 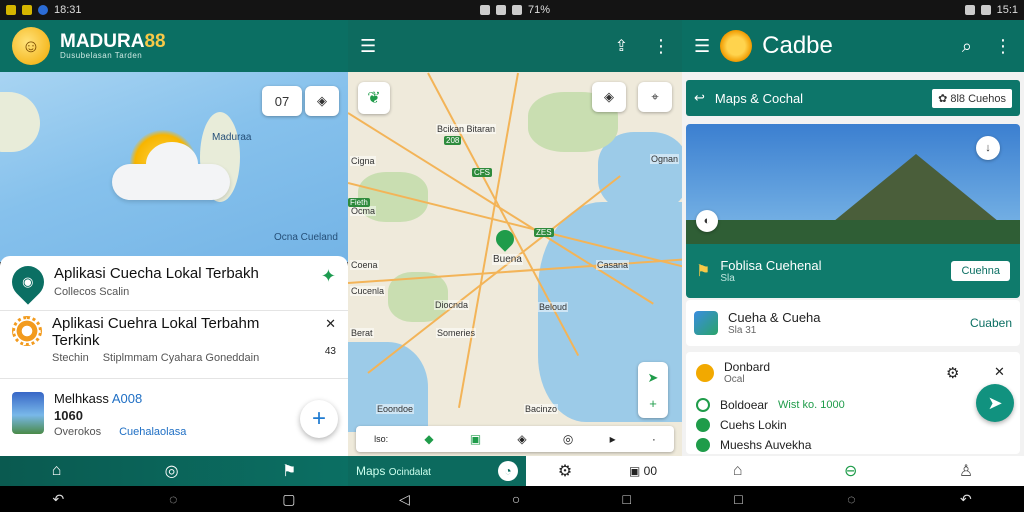 What do you see at coordinates (653, 378) in the screenshot?
I see `navigation-icon: ➤` at bounding box center [653, 378].